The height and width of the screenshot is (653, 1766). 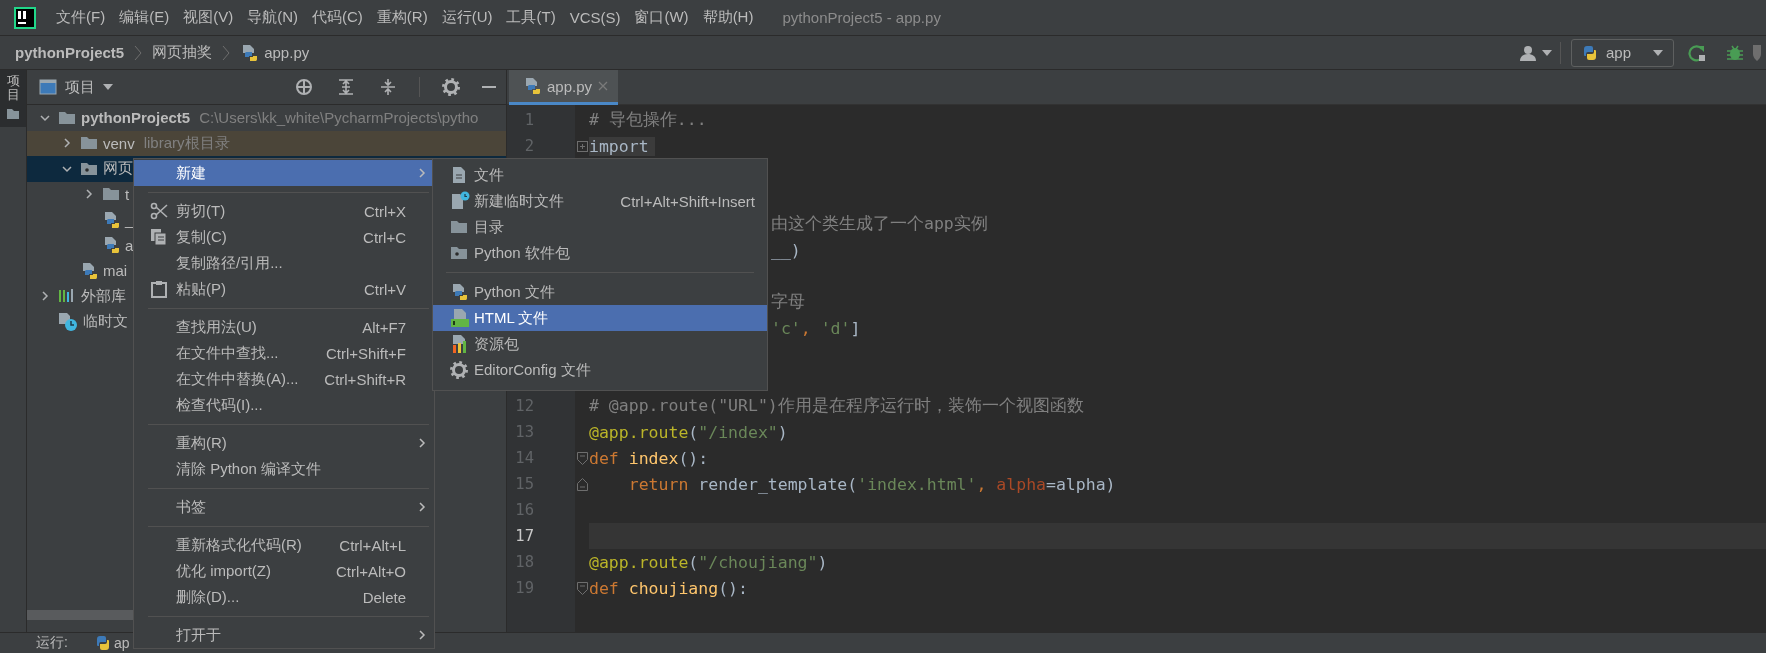 What do you see at coordinates (105, 322) in the screenshot?
I see `tree-item-label: 临时文` at bounding box center [105, 322].